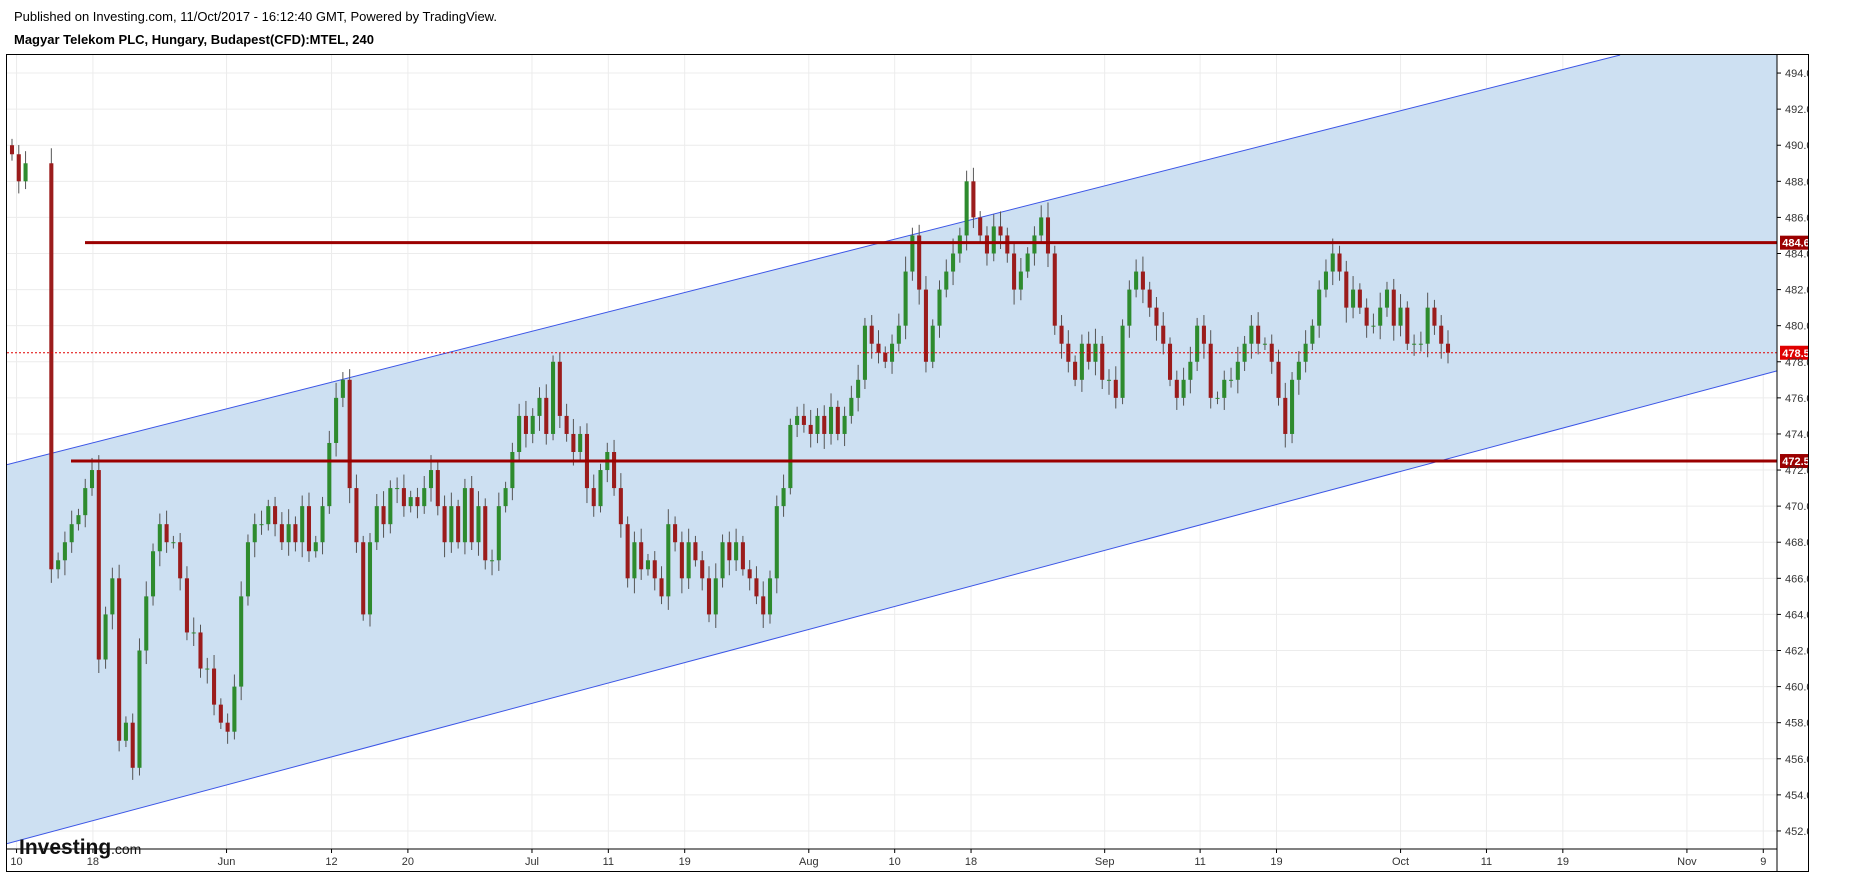 The image size is (1855, 896). I want to click on y-tick-label: 460.0, so click(1796, 688).